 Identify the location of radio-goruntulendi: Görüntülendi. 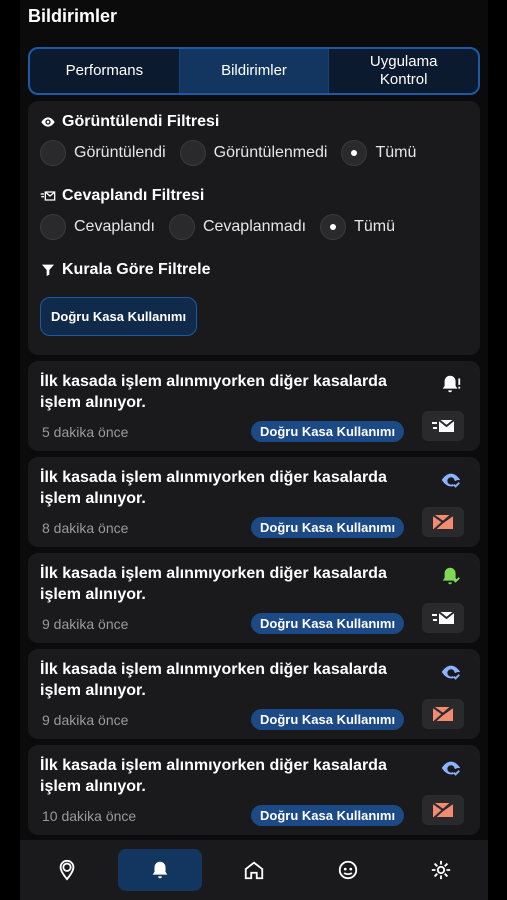
(103, 153).